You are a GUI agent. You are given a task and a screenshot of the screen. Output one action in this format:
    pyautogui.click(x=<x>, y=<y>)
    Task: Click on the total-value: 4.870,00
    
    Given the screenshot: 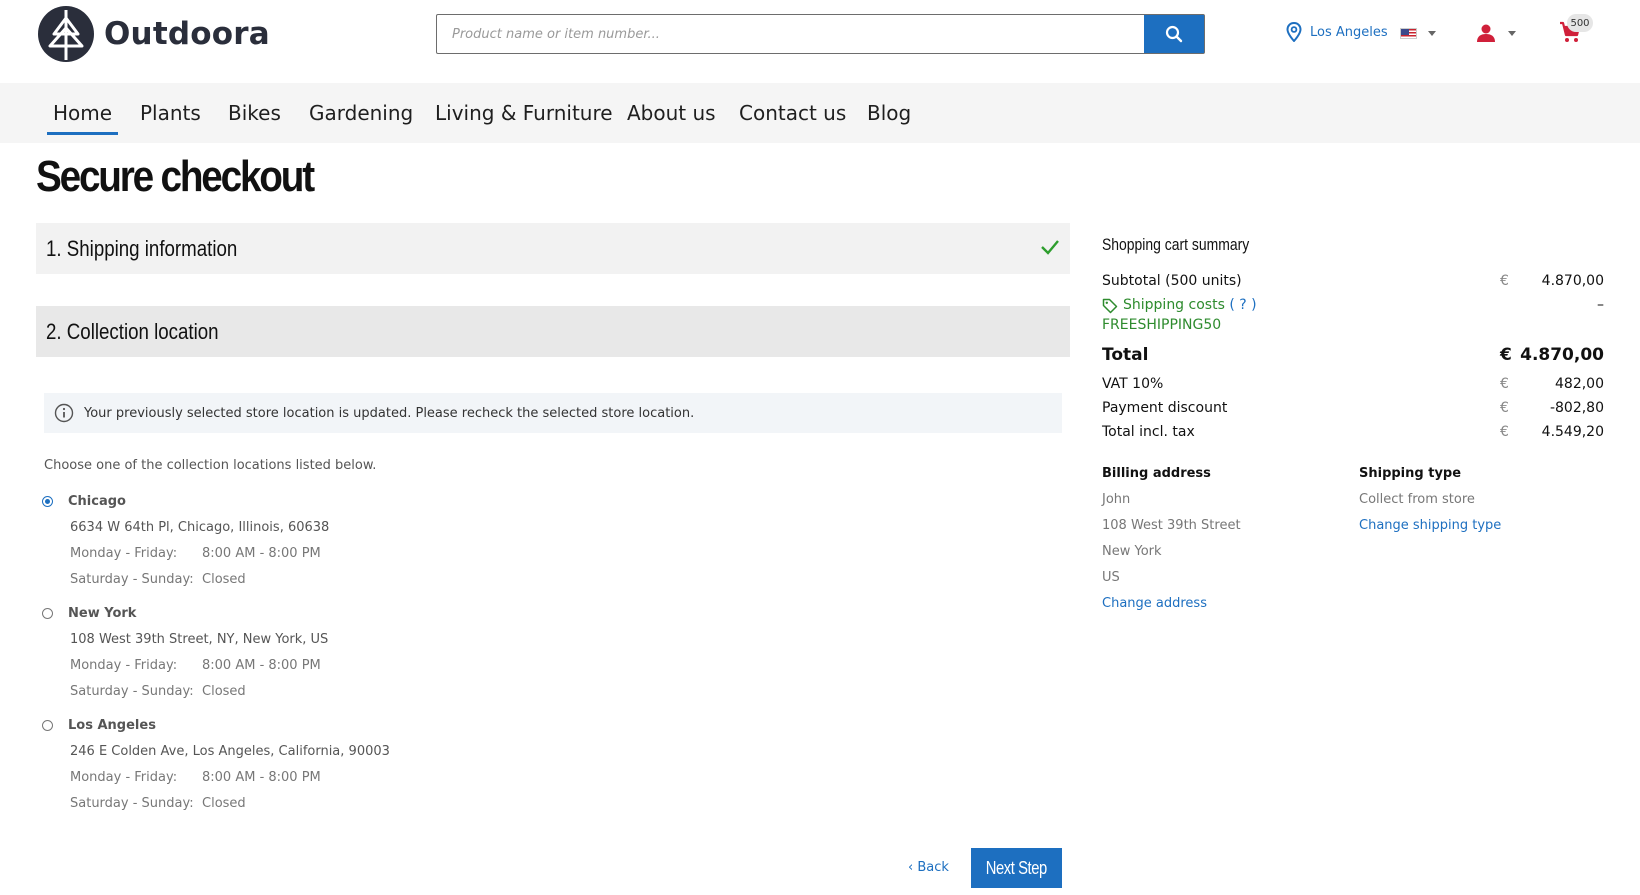 What is the action you would take?
    pyautogui.click(x=1562, y=355)
    